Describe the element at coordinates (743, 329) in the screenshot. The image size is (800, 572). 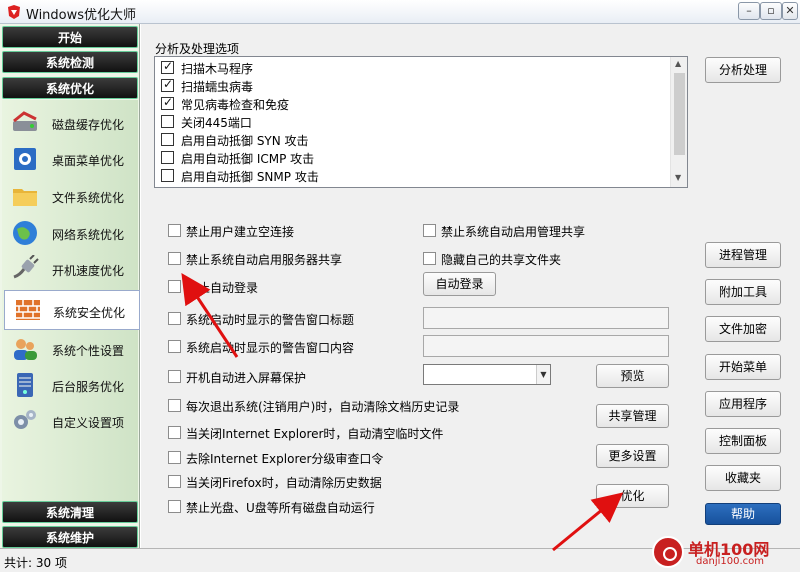
I see `file-encrypt-button: 文件加密` at that location.